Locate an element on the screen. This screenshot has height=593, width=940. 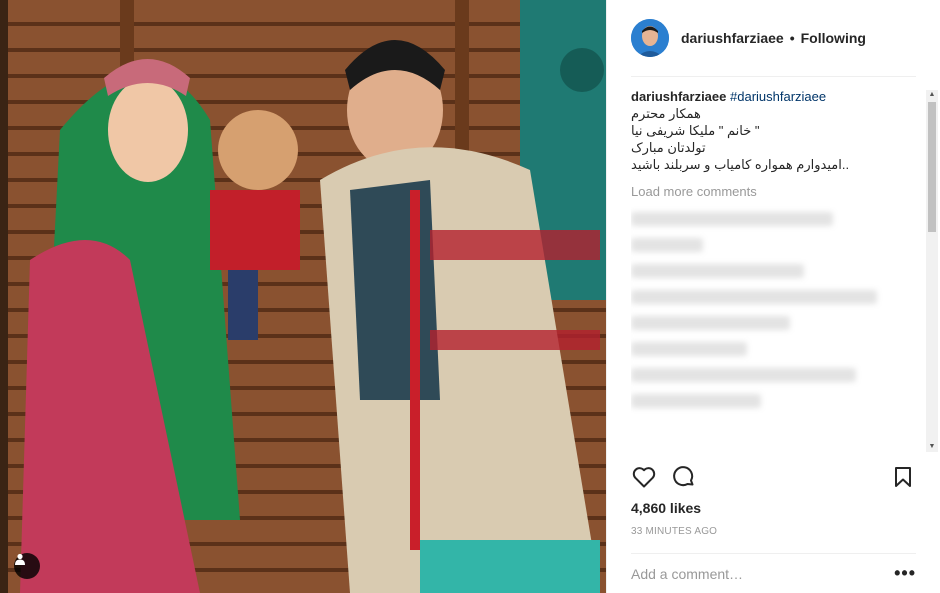
blurred-comments is located at coordinates (775, 310).